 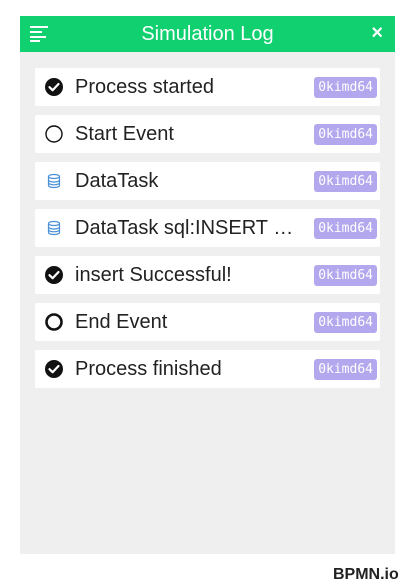 What do you see at coordinates (377, 33) in the screenshot?
I see `close-icon: ×` at bounding box center [377, 33].